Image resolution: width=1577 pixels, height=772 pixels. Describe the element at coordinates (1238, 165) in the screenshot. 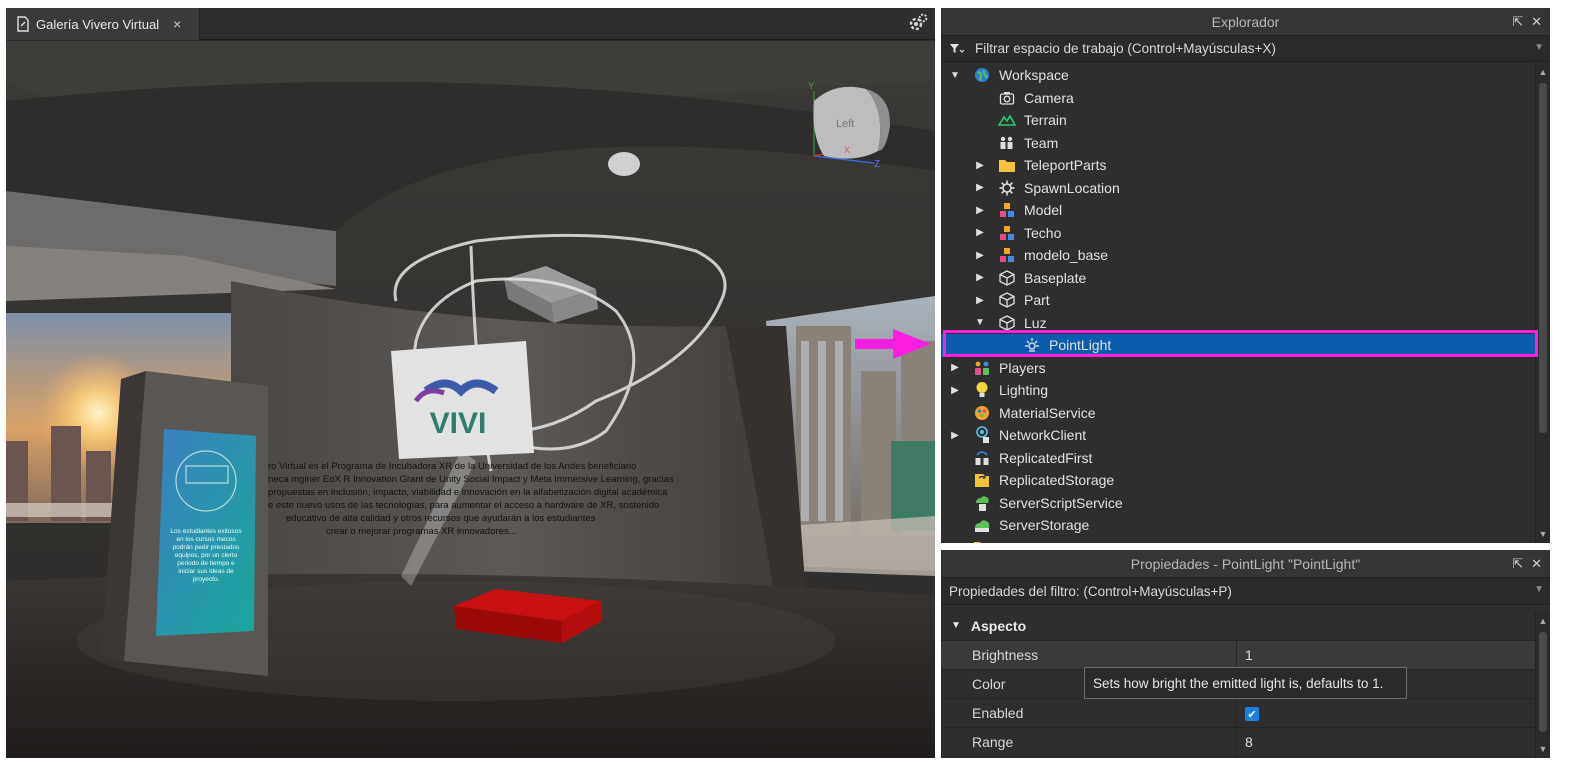

I see `tree-item-teleportparts: ▶ TeleportParts` at that location.